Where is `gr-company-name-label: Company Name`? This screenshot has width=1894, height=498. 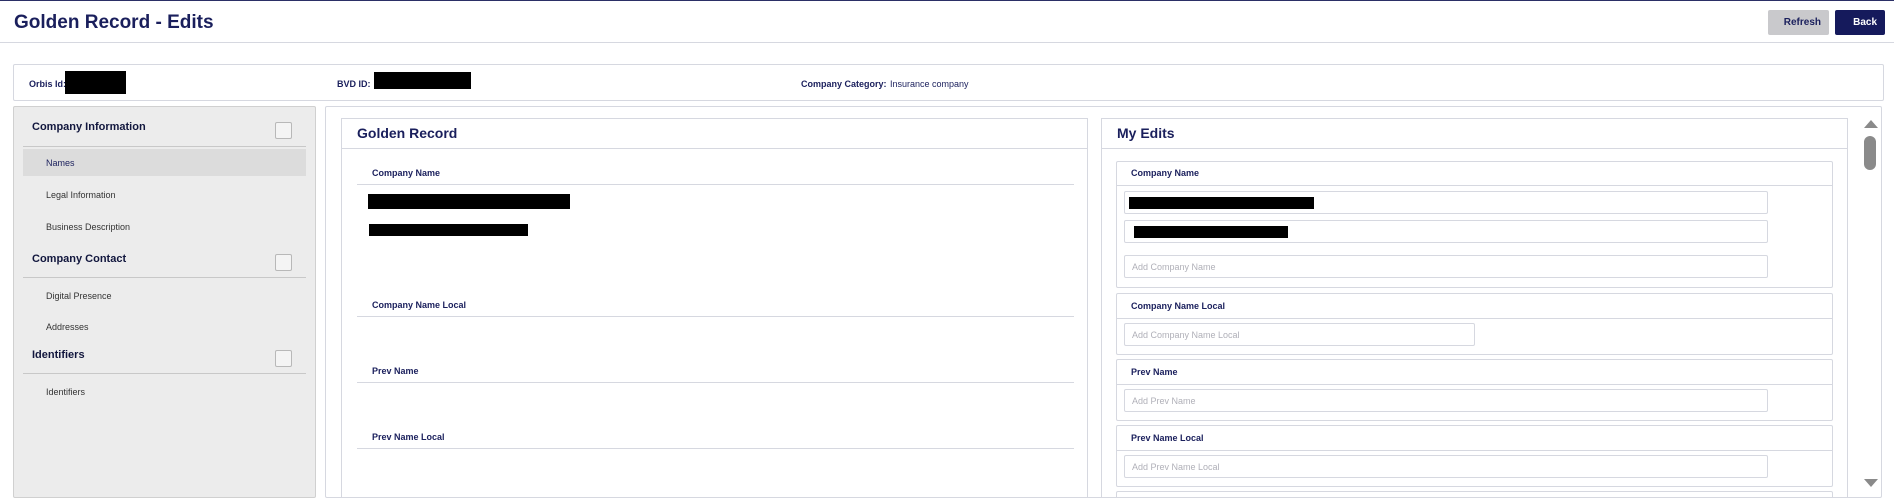 gr-company-name-label: Company Name is located at coordinates (406, 173).